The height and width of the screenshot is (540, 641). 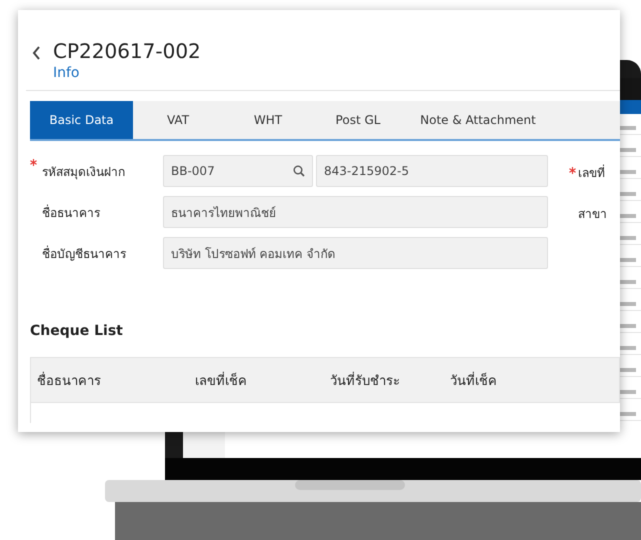 I want to click on tab: WHT, so click(x=268, y=120).